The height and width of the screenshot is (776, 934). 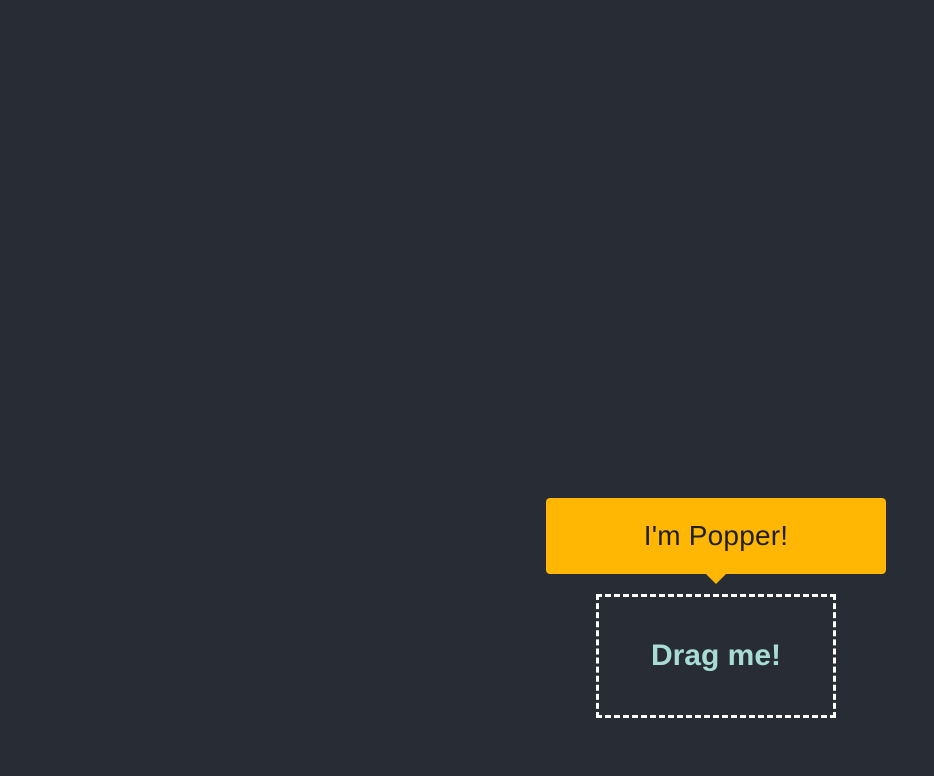 I want to click on popper-tooltip: I'm Popper!, so click(x=716, y=541).